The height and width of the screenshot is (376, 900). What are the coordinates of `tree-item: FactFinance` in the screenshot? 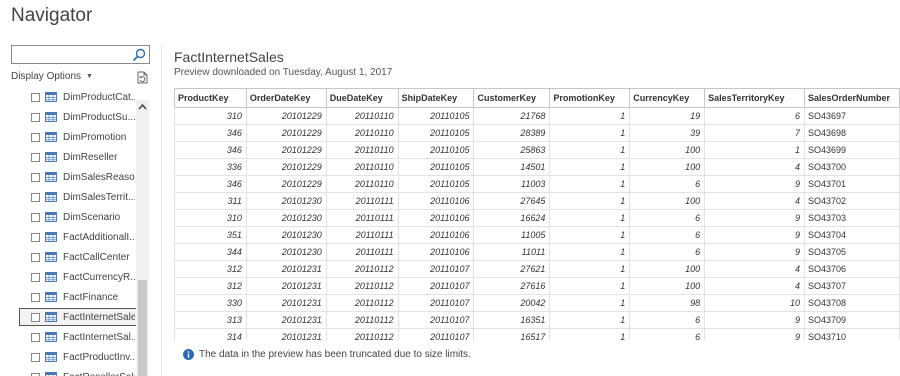 It's located at (82, 297).